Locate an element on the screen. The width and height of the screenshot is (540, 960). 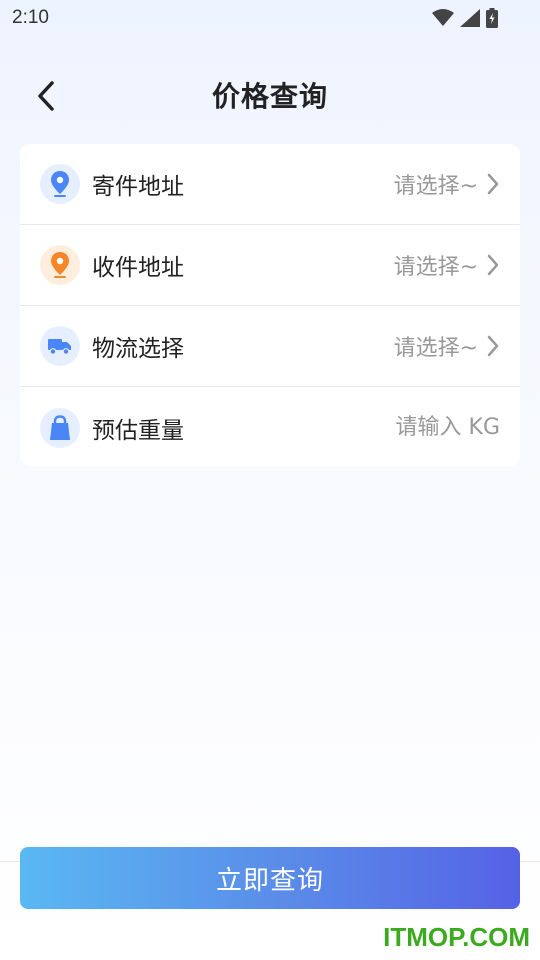
receiver-address-row: 收件地址 请选择~ is located at coordinates (270, 265).